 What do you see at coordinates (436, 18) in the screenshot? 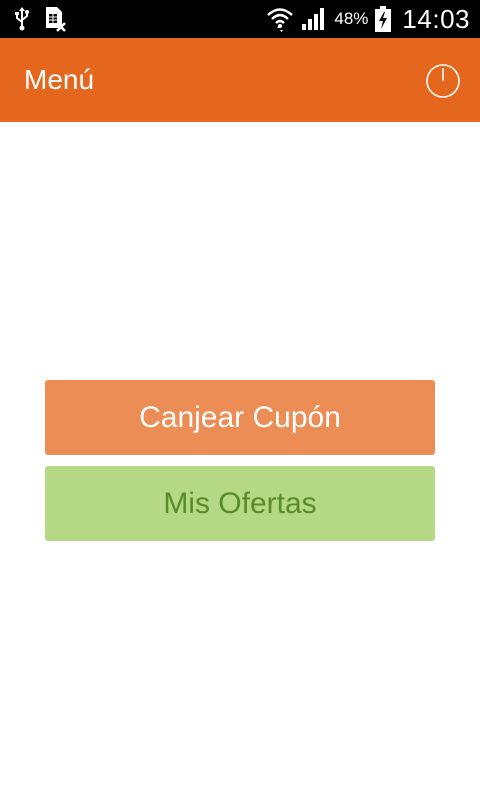
I see `clock: 14:03` at bounding box center [436, 18].